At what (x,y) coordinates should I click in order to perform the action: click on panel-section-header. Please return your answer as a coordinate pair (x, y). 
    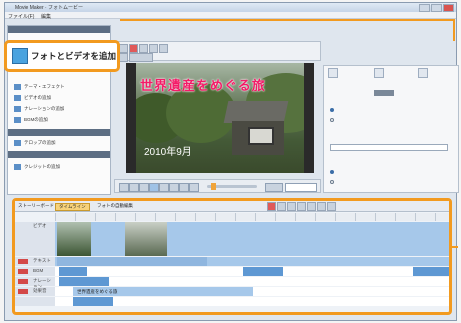
    Looking at the image, I should click on (59, 132).